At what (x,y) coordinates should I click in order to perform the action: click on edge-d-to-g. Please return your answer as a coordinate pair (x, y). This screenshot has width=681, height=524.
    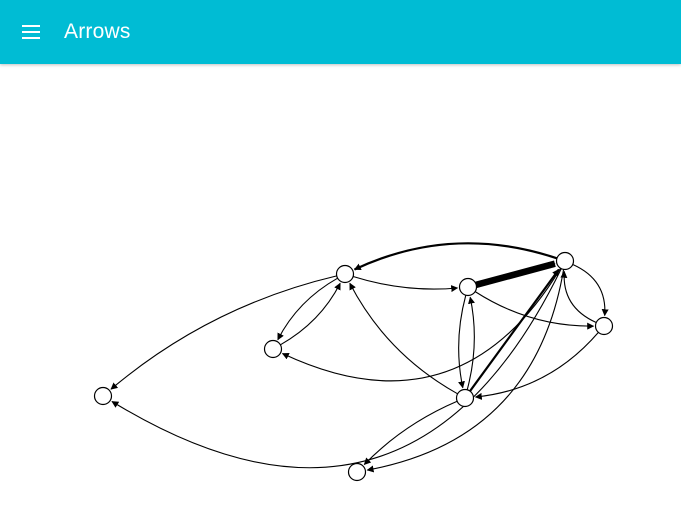
    Looking at the image, I should click on (462, 342).